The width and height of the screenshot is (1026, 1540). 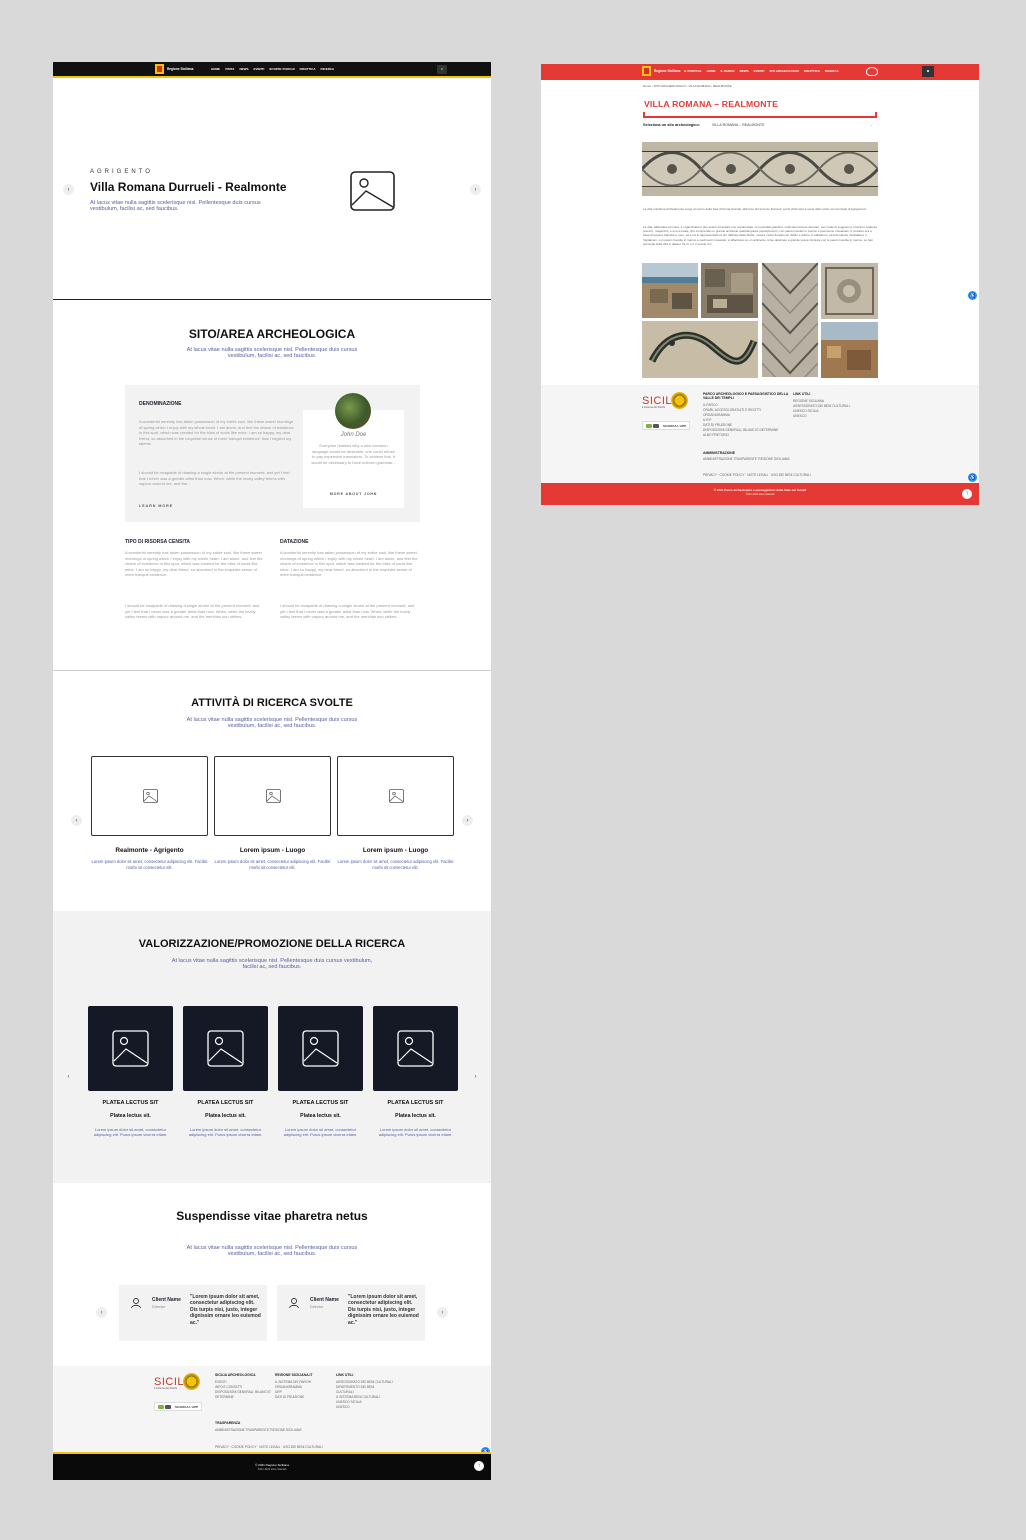 What do you see at coordinates (160, 404) in the screenshot?
I see `denominazione-title: DENOMINAZIONE` at bounding box center [160, 404].